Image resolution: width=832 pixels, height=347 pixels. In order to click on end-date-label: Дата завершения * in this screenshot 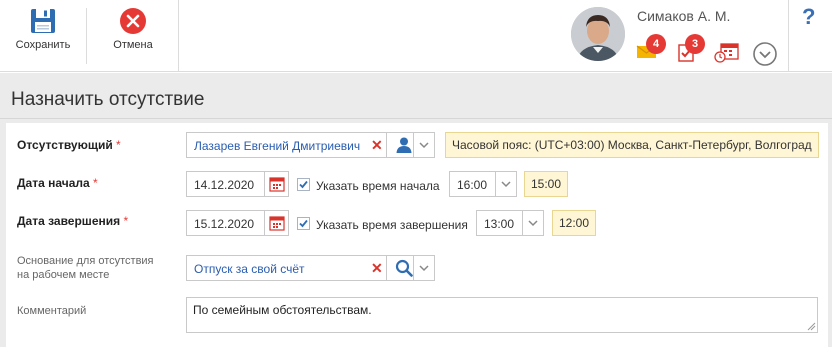, I will do `click(73, 221)`.